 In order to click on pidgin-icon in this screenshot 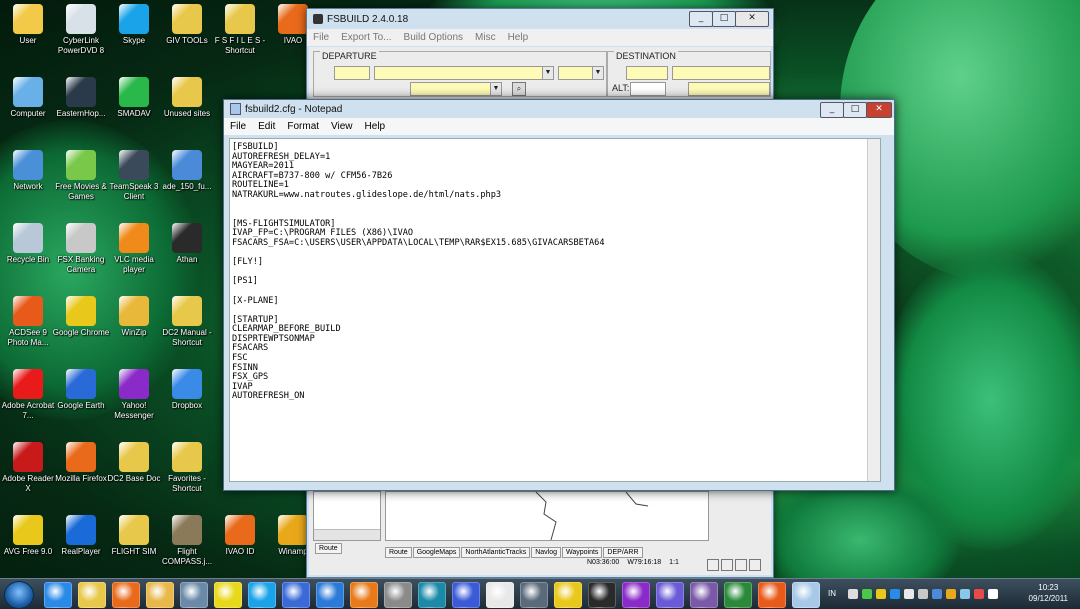, I will do `click(670, 595)`.